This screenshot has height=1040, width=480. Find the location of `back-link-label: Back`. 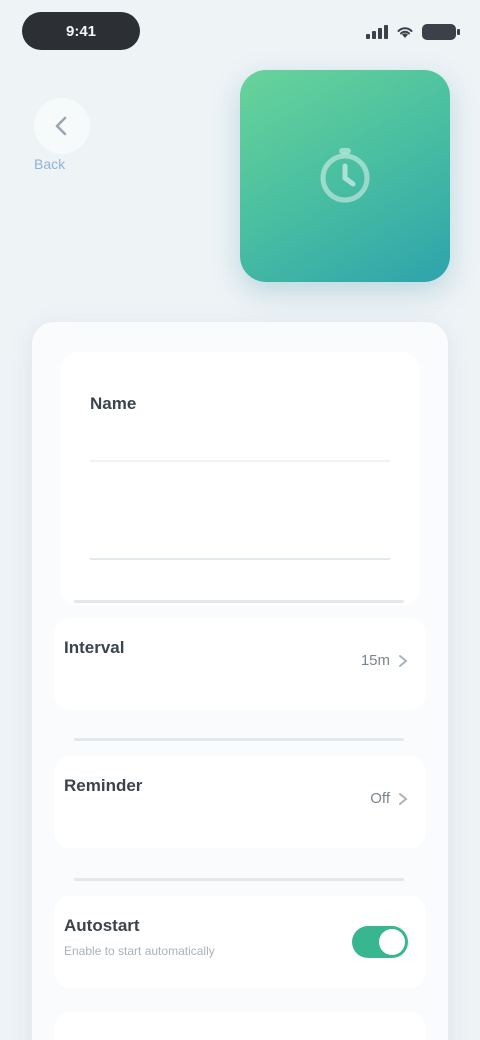

back-link-label: Back is located at coordinates (49, 164).